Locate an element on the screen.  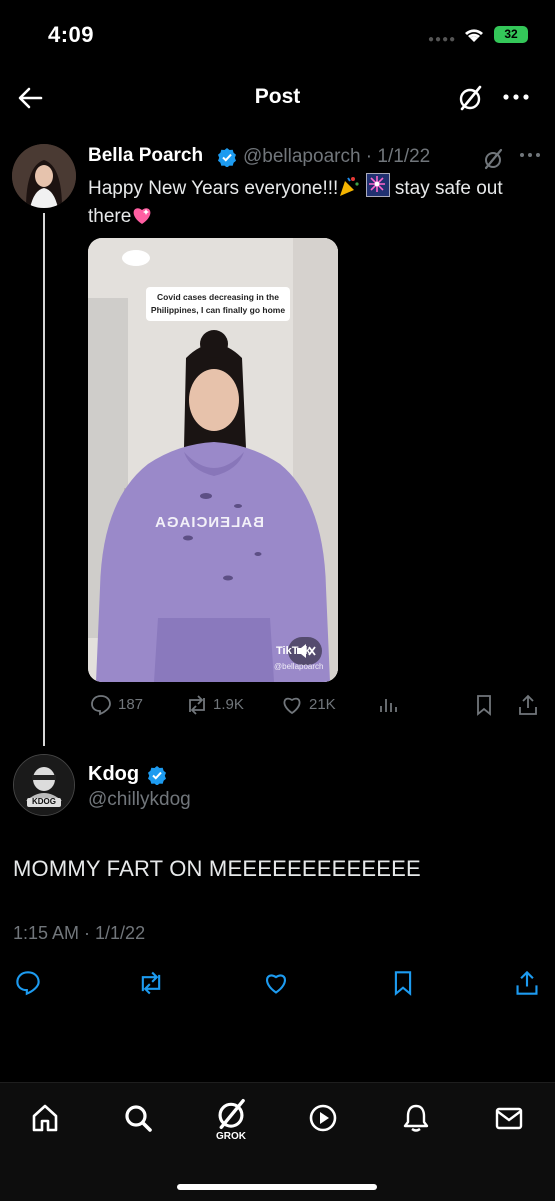
wifi-icon is located at coordinates (474, 34).